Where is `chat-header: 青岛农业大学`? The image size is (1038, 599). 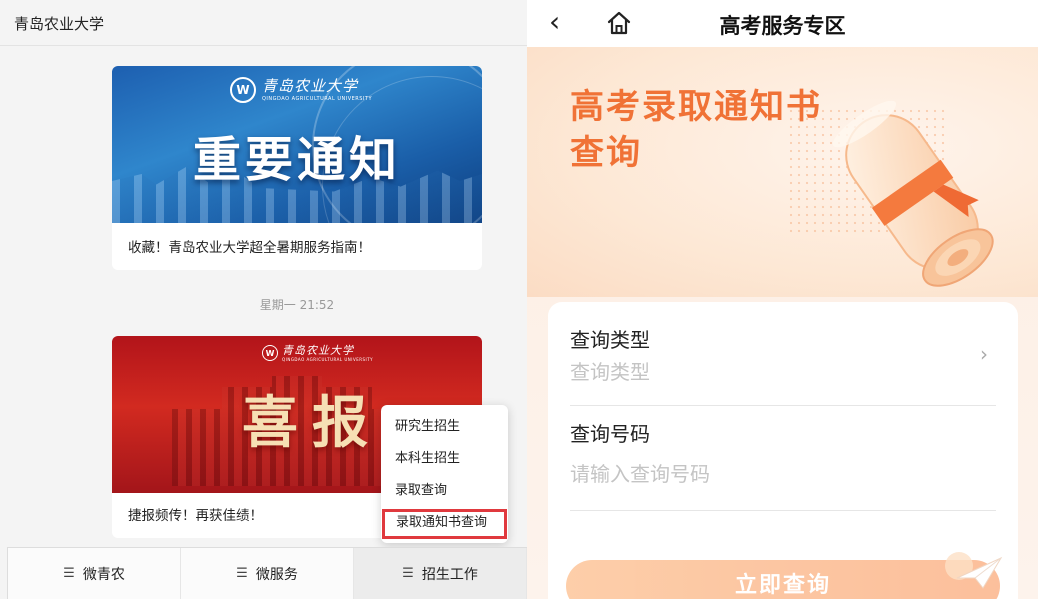 chat-header: 青岛农业大学 is located at coordinates (263, 23).